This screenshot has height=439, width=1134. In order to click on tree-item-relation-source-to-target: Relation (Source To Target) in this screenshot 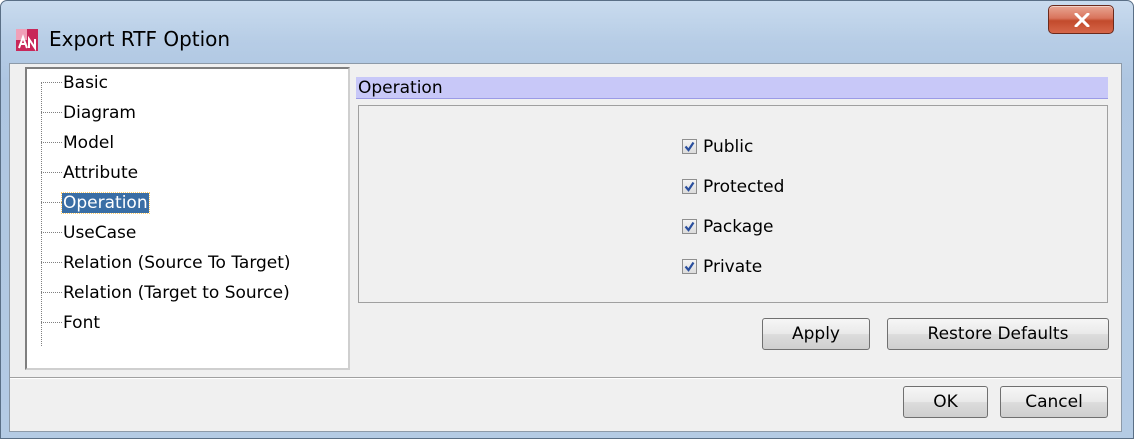, I will do `click(166, 263)`.